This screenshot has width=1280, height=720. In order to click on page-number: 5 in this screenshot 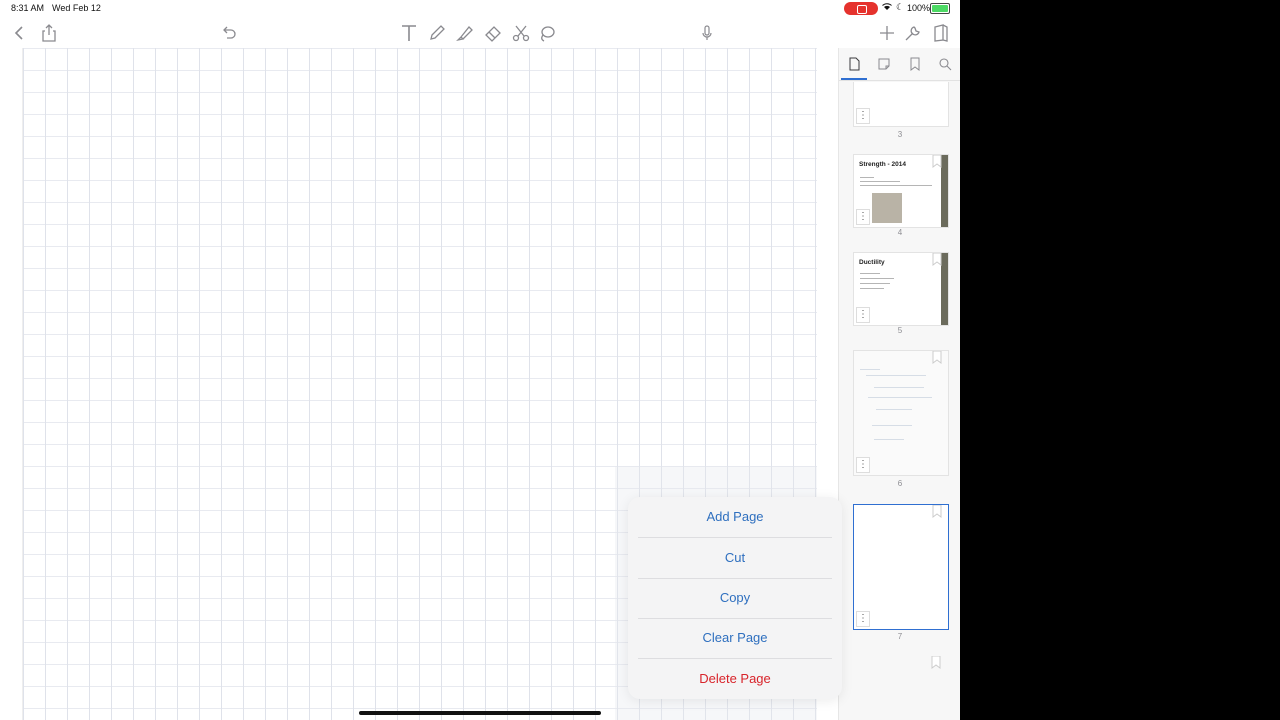, I will do `click(900, 330)`.